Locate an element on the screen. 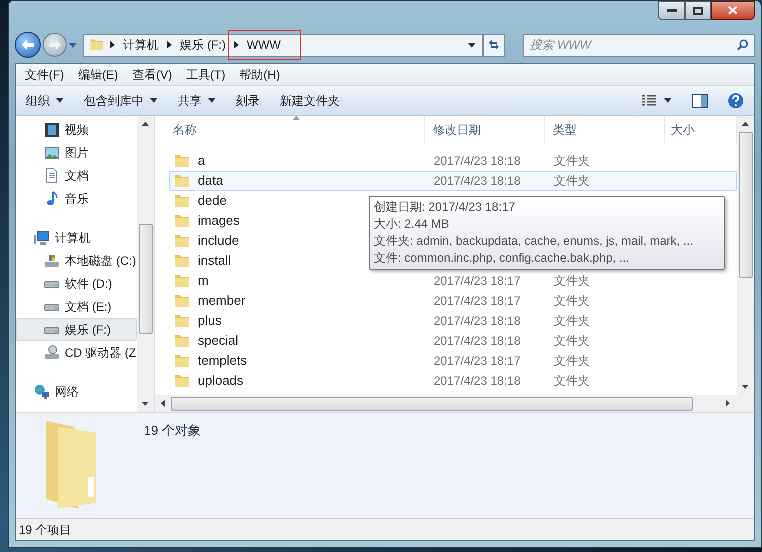 The image size is (762, 552). file-name: images is located at coordinates (219, 221).